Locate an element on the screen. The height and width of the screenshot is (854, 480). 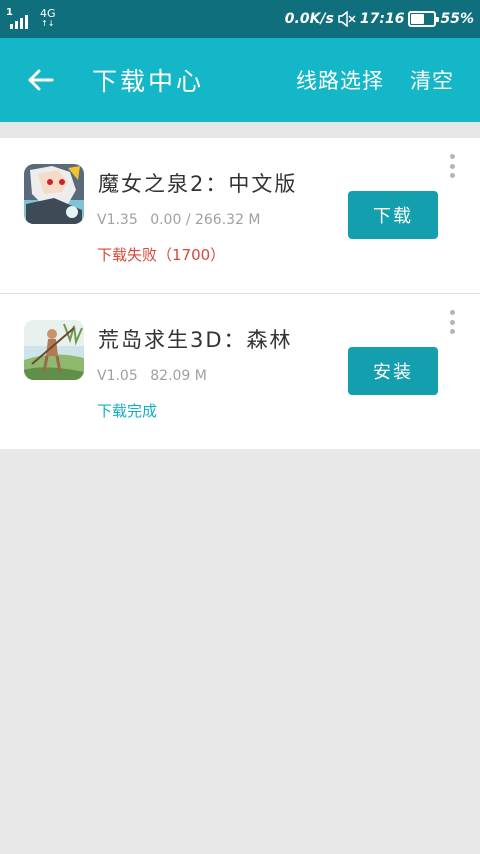
back-button is located at coordinates (40, 80).